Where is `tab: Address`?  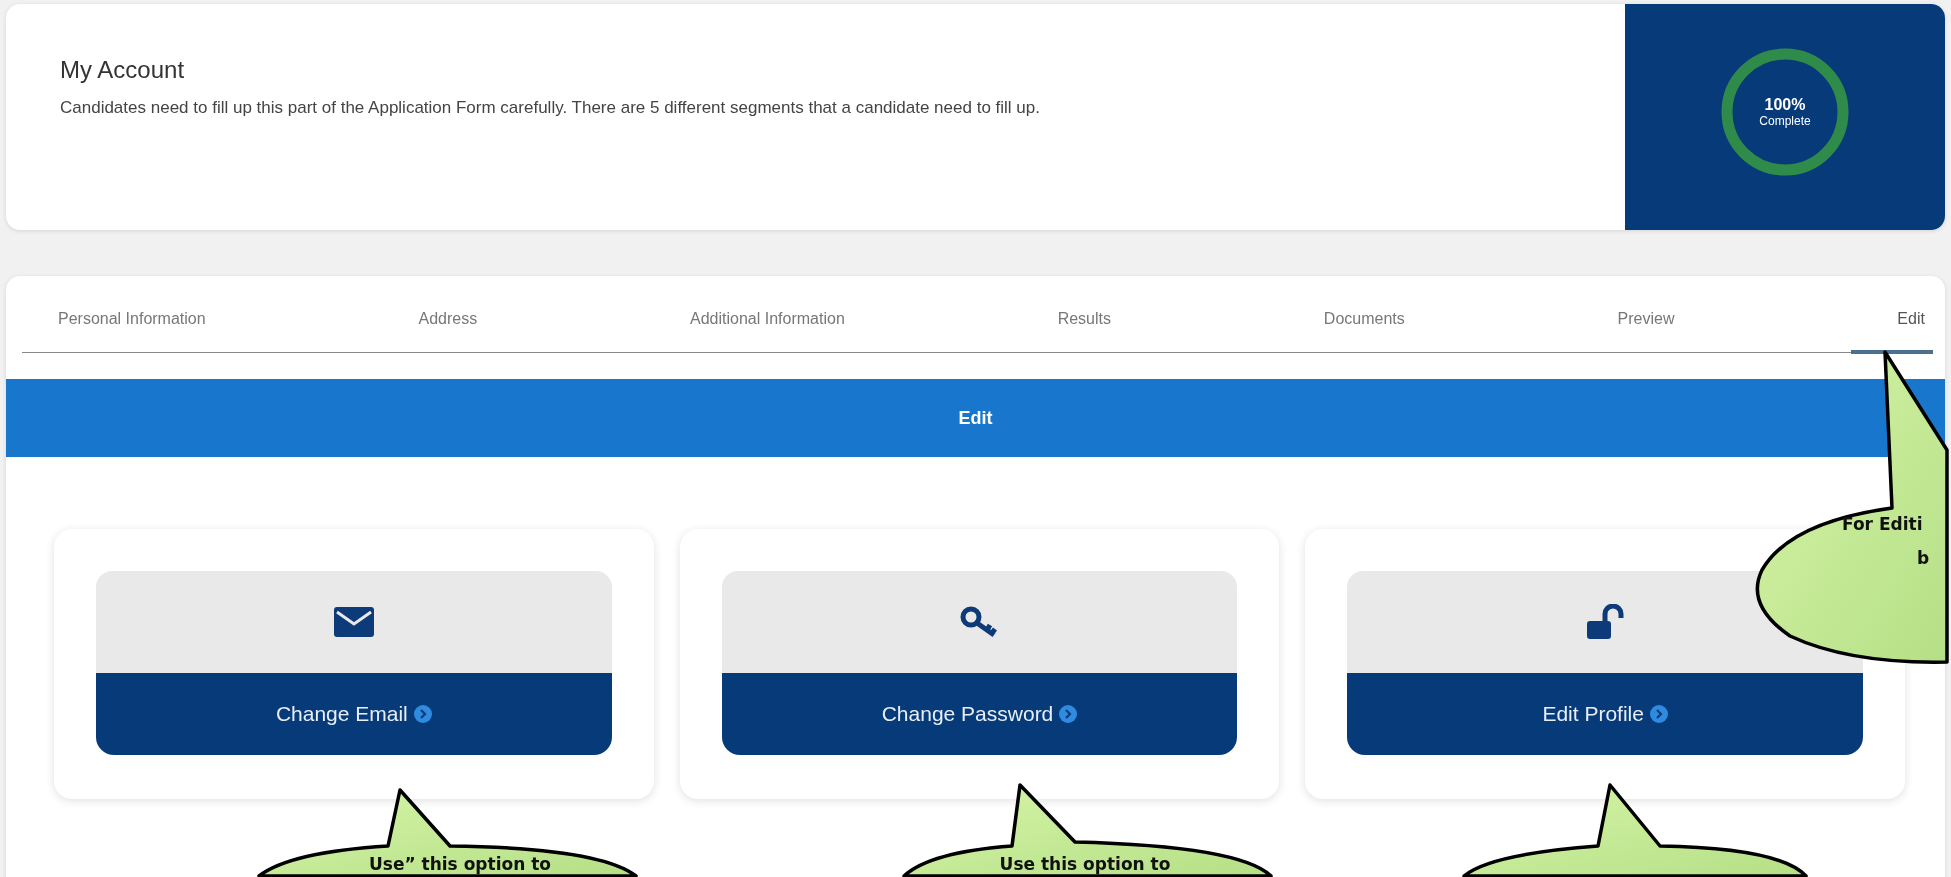
tab: Address is located at coordinates (448, 332).